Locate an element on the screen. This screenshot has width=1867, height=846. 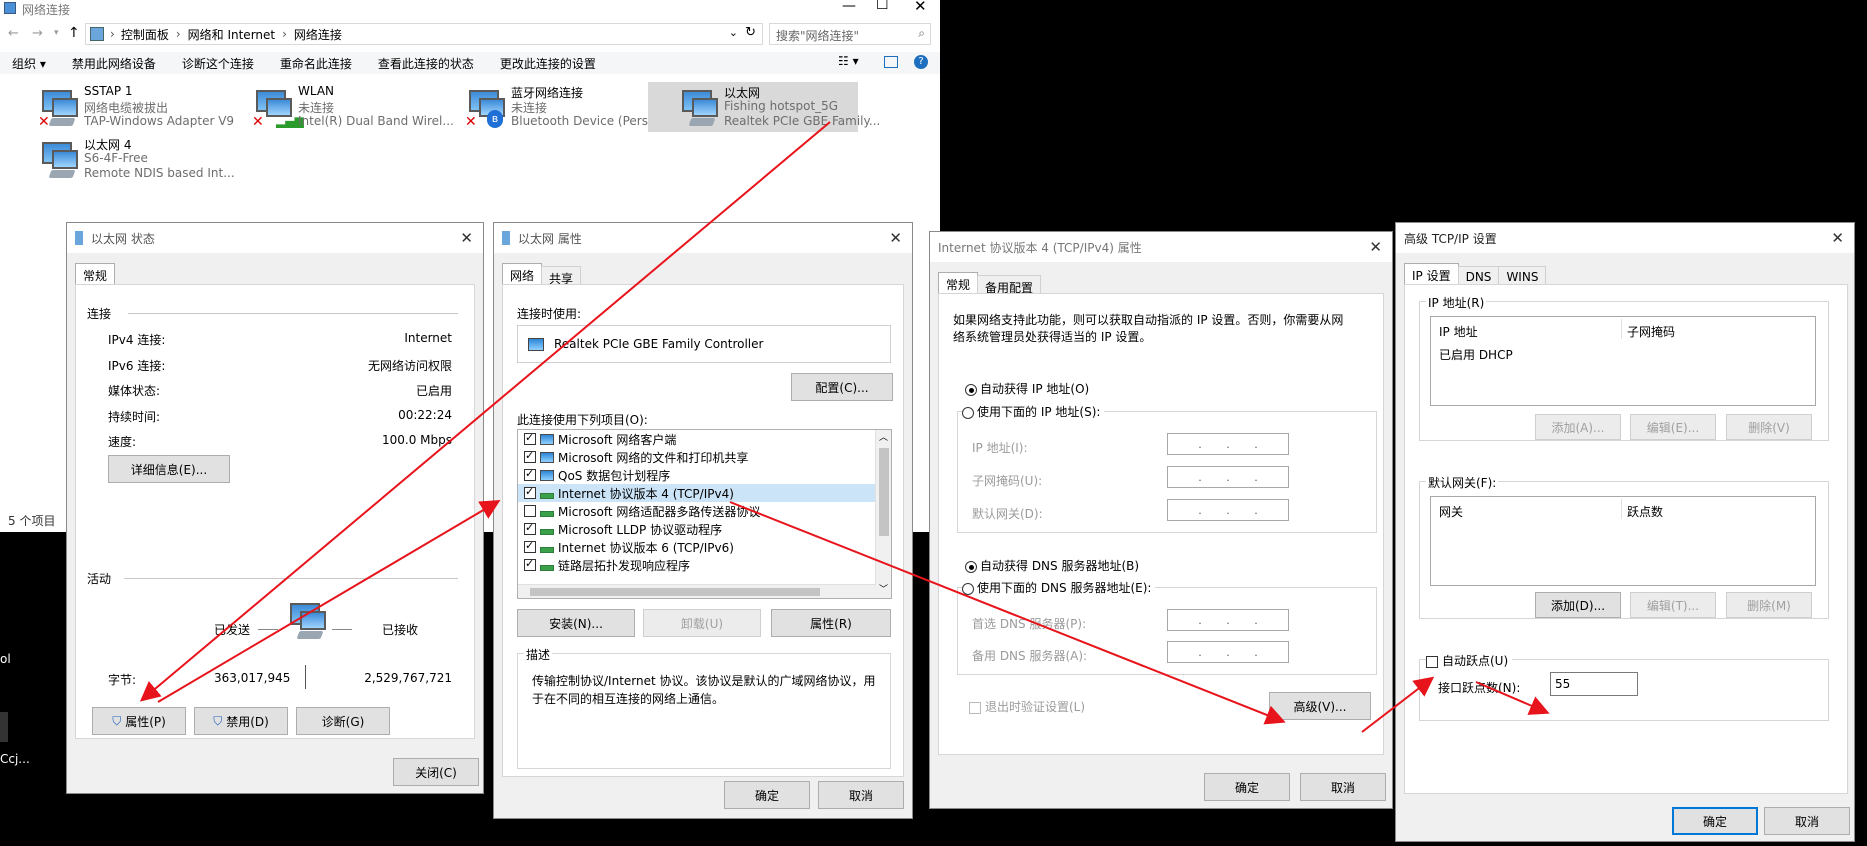
cmd-organize: 组织 ▾ is located at coordinates (29, 63).